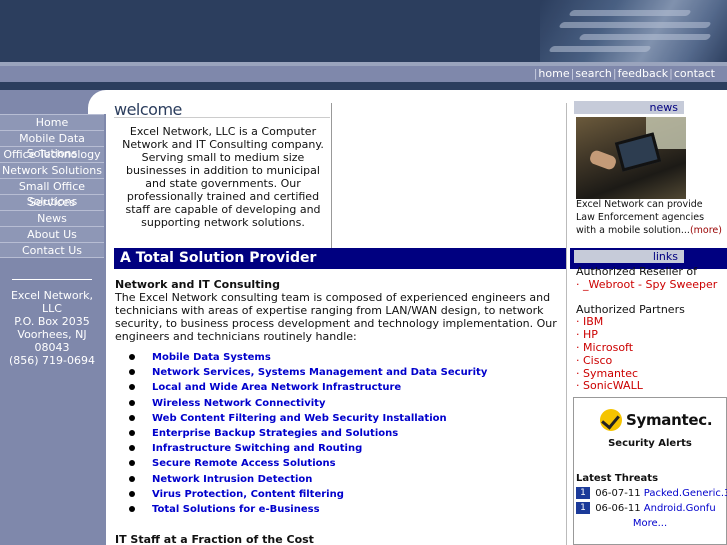 The image size is (727, 545). What do you see at coordinates (52, 250) in the screenshot?
I see `menu-item-contact-us: Contact Us` at bounding box center [52, 250].